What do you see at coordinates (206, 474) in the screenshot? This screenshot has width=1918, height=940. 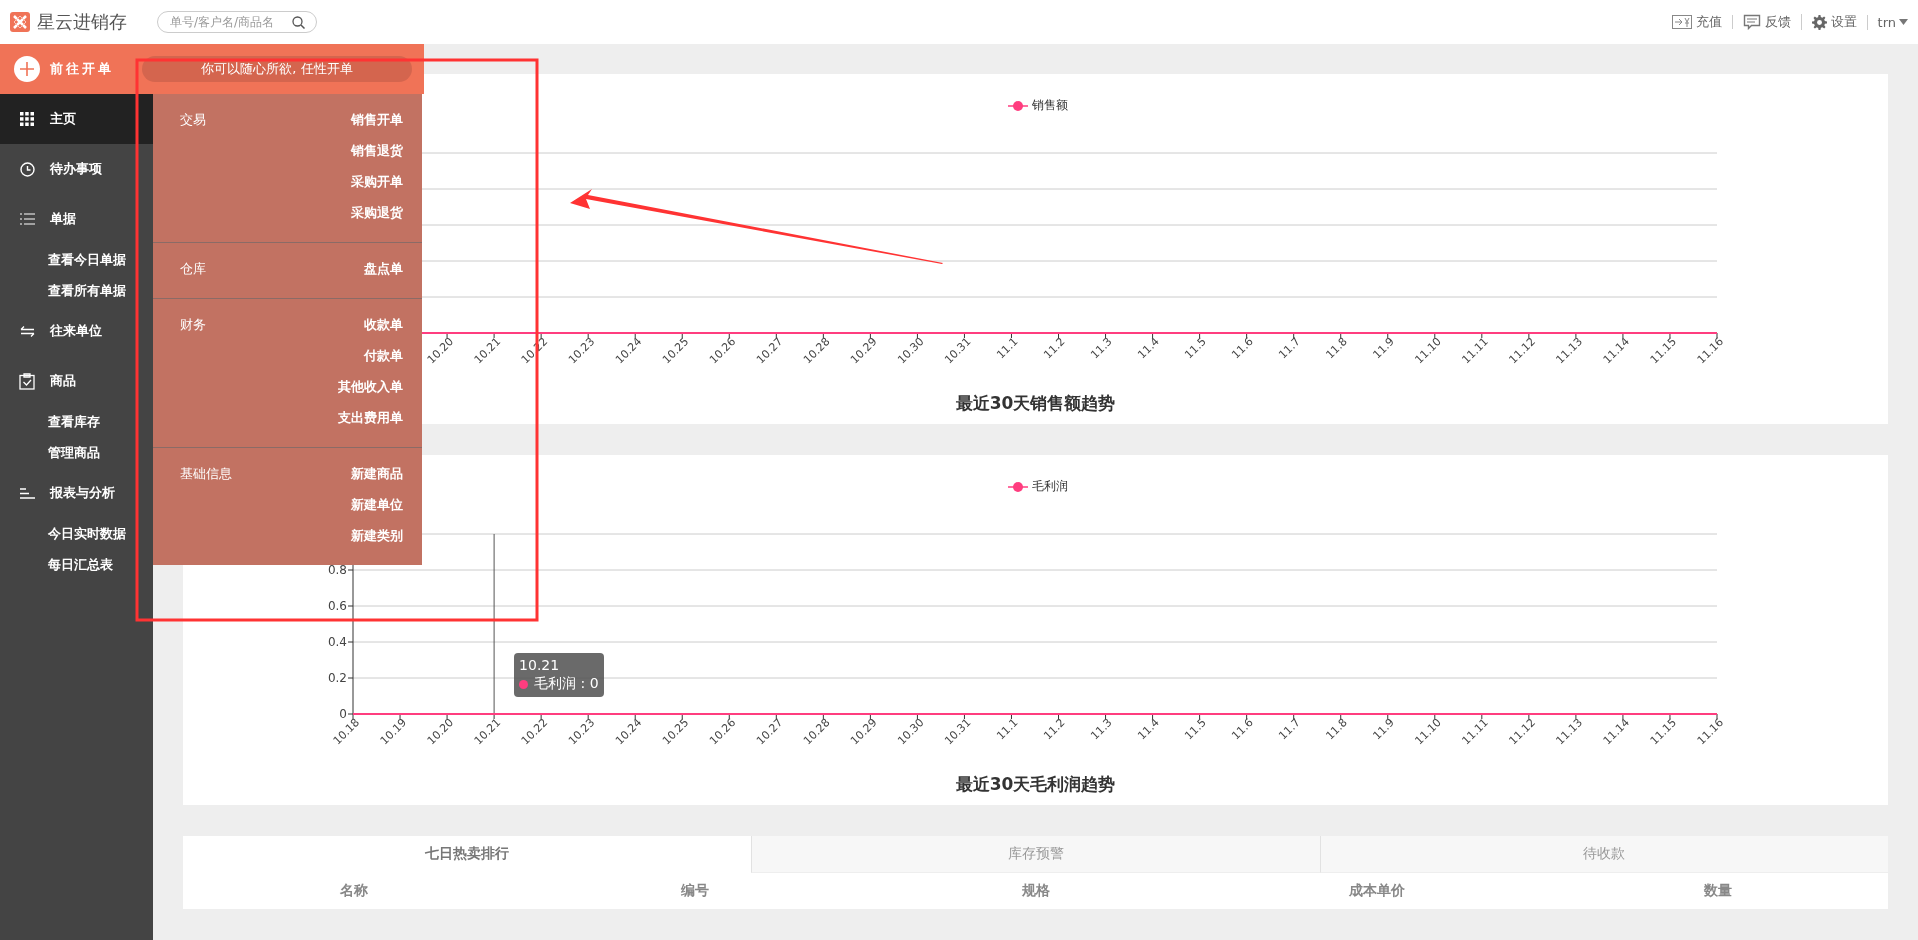 I see `menu-group-label: 基础信息` at bounding box center [206, 474].